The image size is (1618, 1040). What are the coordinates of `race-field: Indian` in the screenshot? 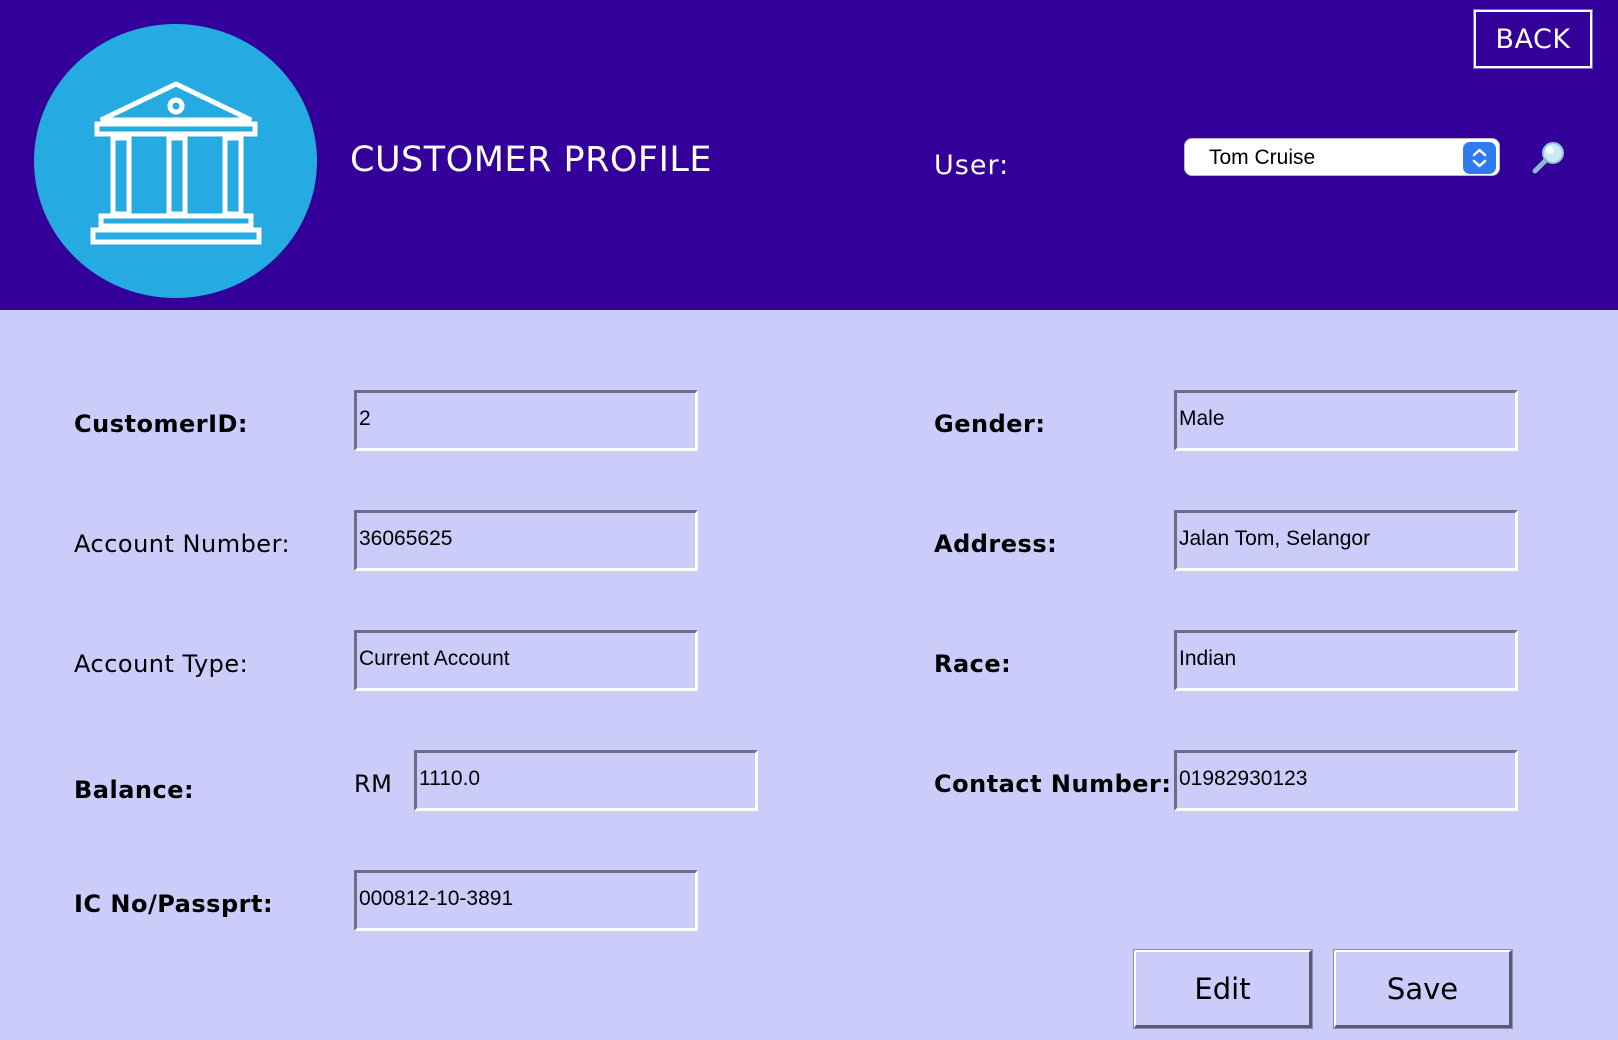 It's located at (1346, 660).